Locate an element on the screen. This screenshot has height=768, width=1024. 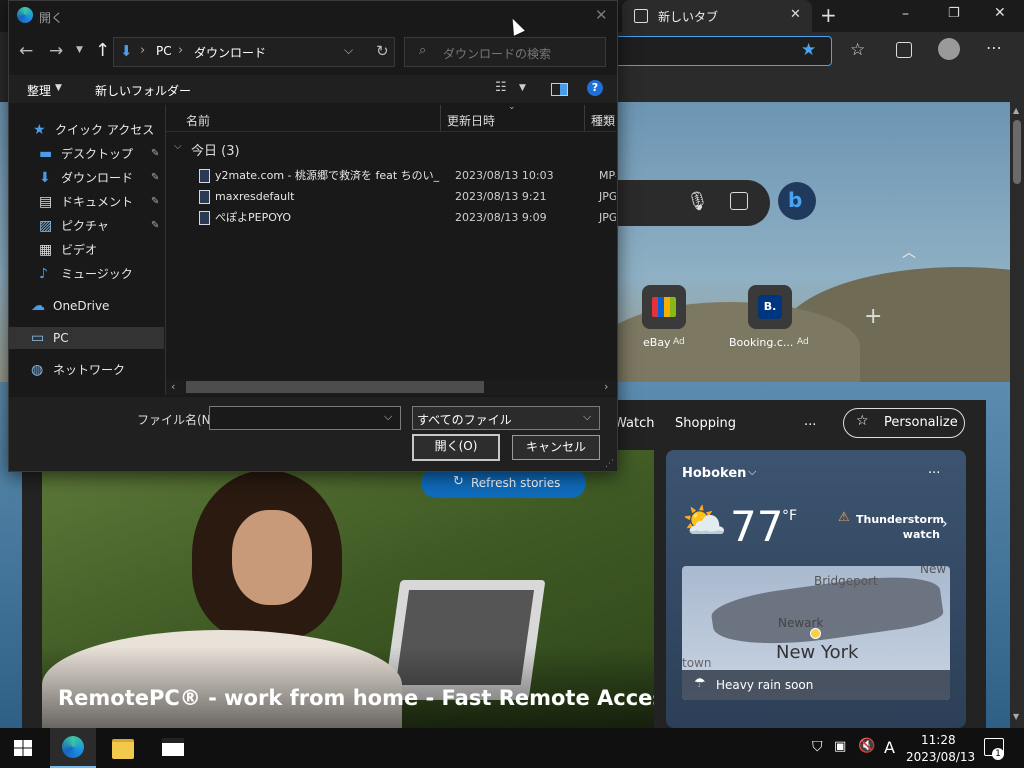
favorite-star-icon: ★ is located at coordinates (808, 50).